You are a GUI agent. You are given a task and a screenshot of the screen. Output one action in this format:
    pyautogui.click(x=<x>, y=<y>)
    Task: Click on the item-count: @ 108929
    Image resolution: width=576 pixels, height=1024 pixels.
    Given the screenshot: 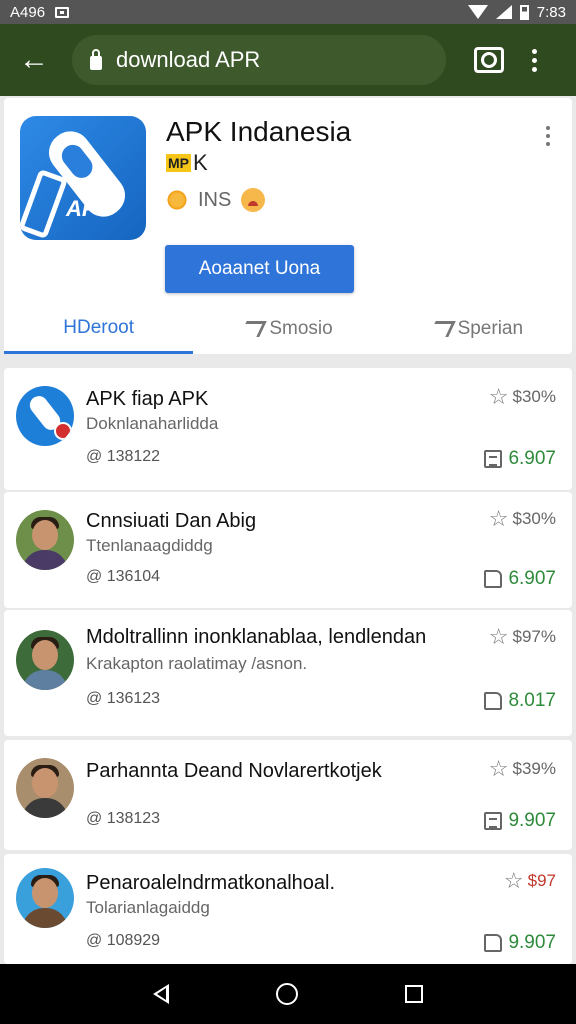 What is the action you would take?
    pyautogui.click(x=123, y=940)
    